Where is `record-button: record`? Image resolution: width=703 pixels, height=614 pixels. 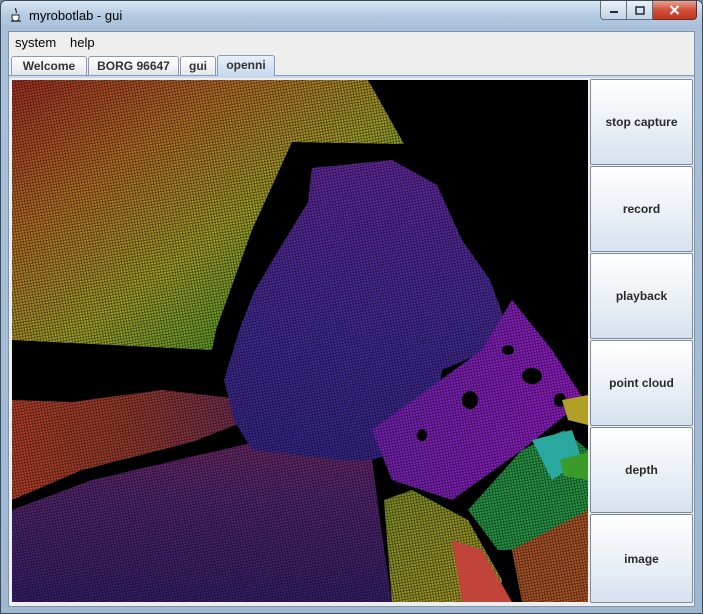 record-button: record is located at coordinates (641, 209).